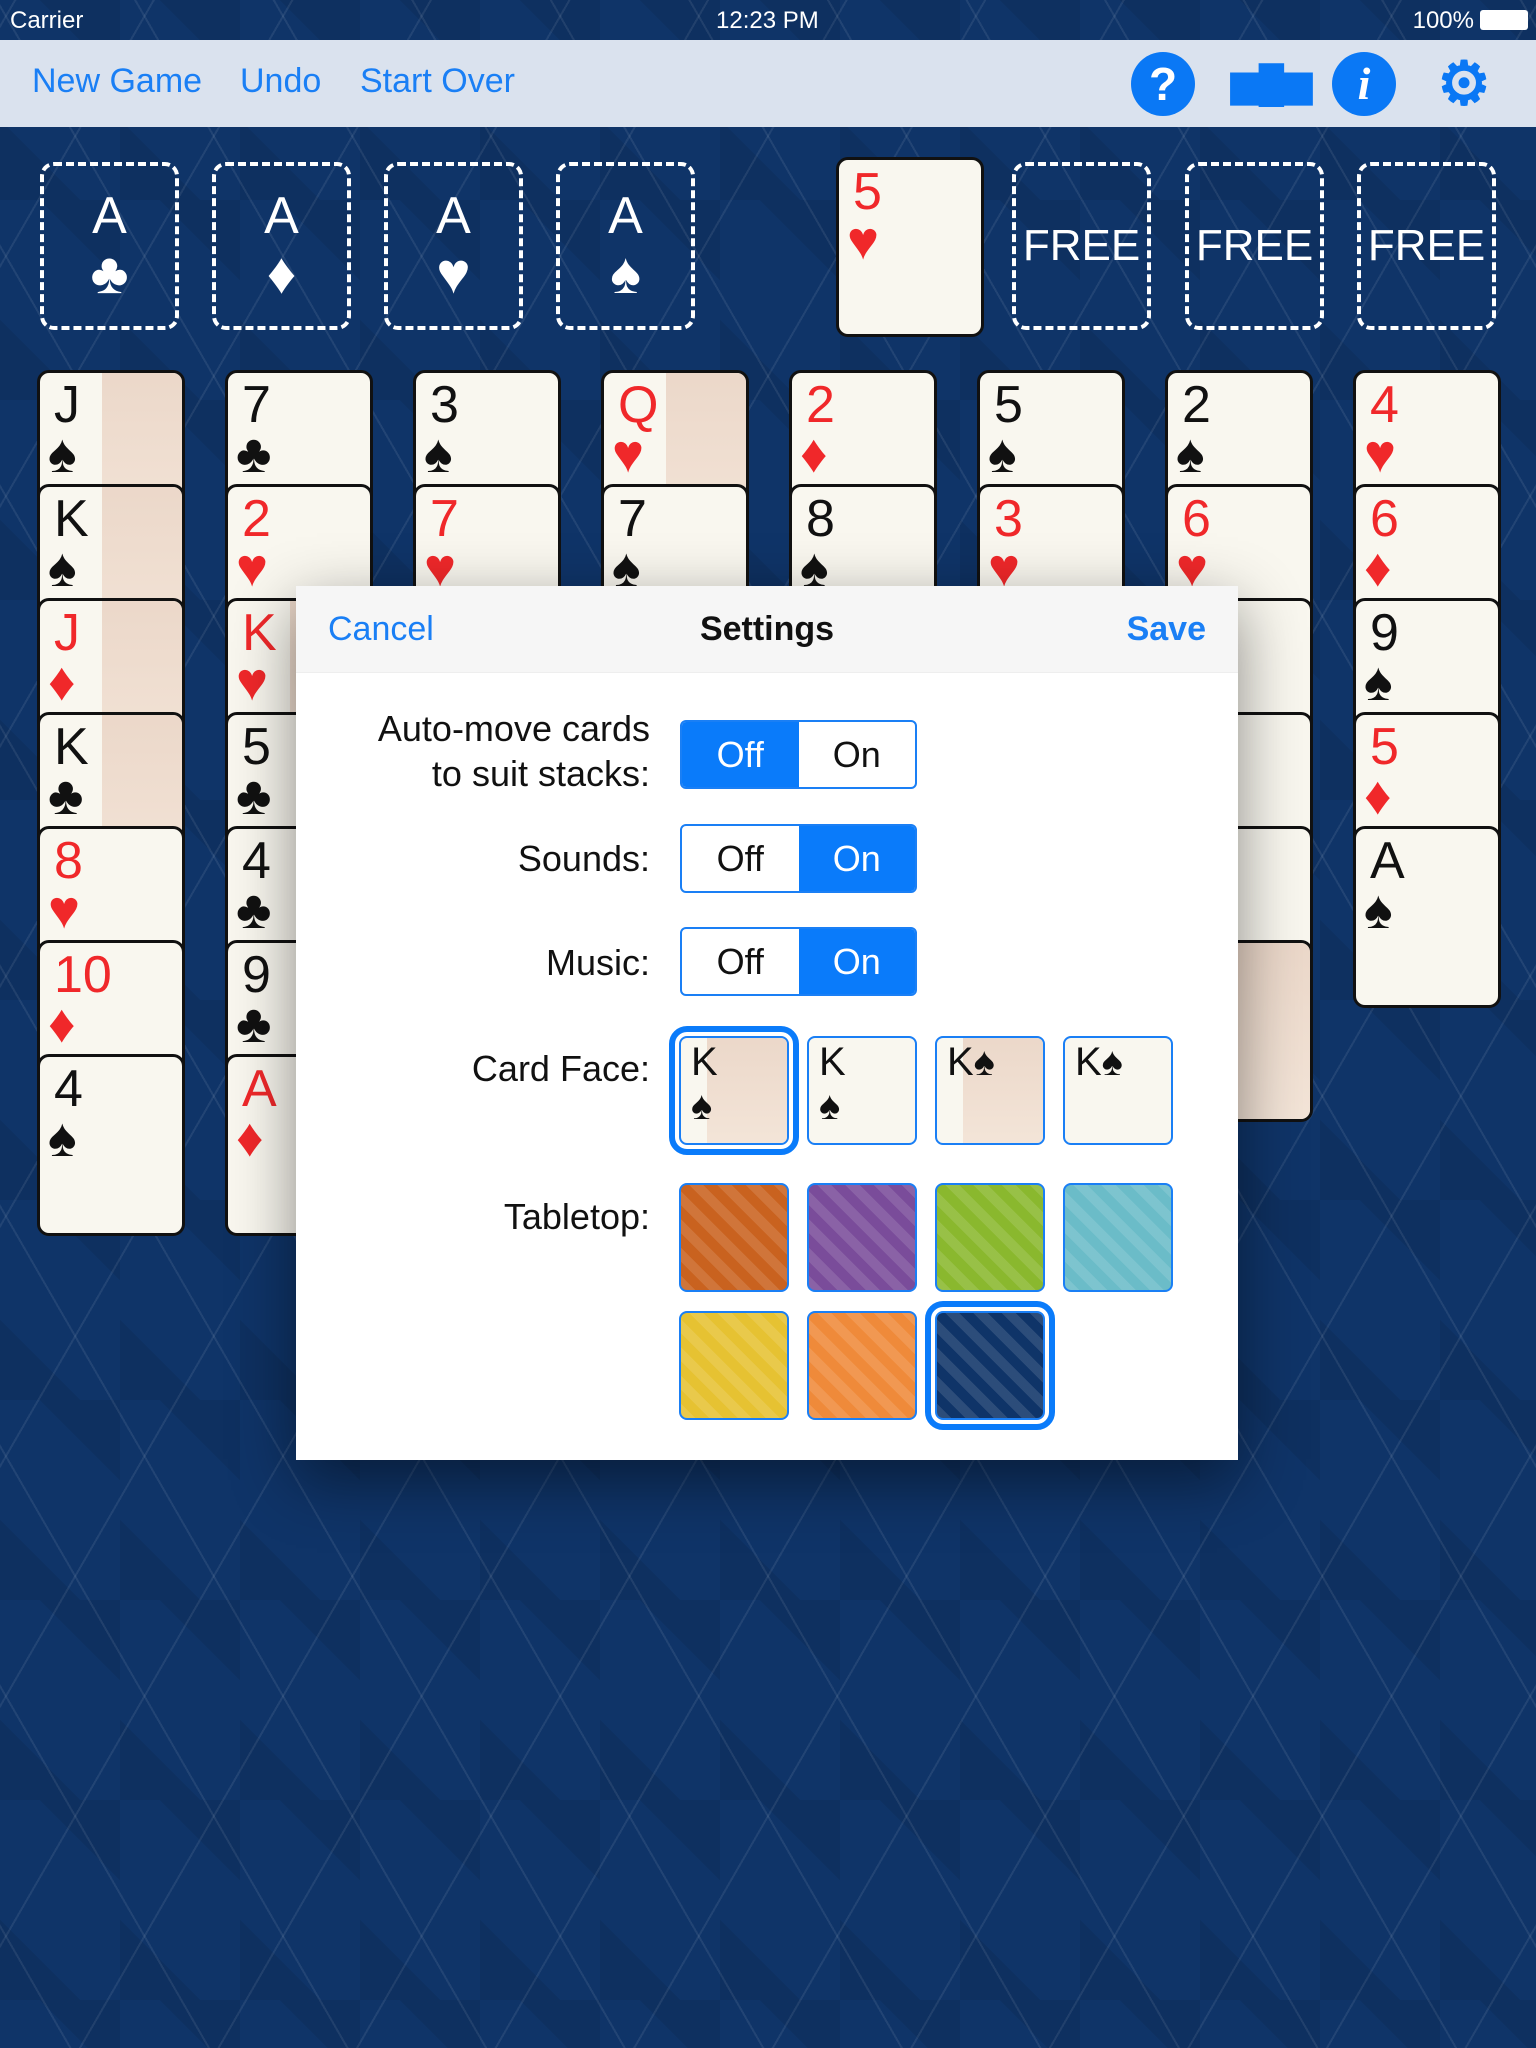 The height and width of the screenshot is (2048, 1536). I want to click on sounds-off: Off, so click(740, 858).